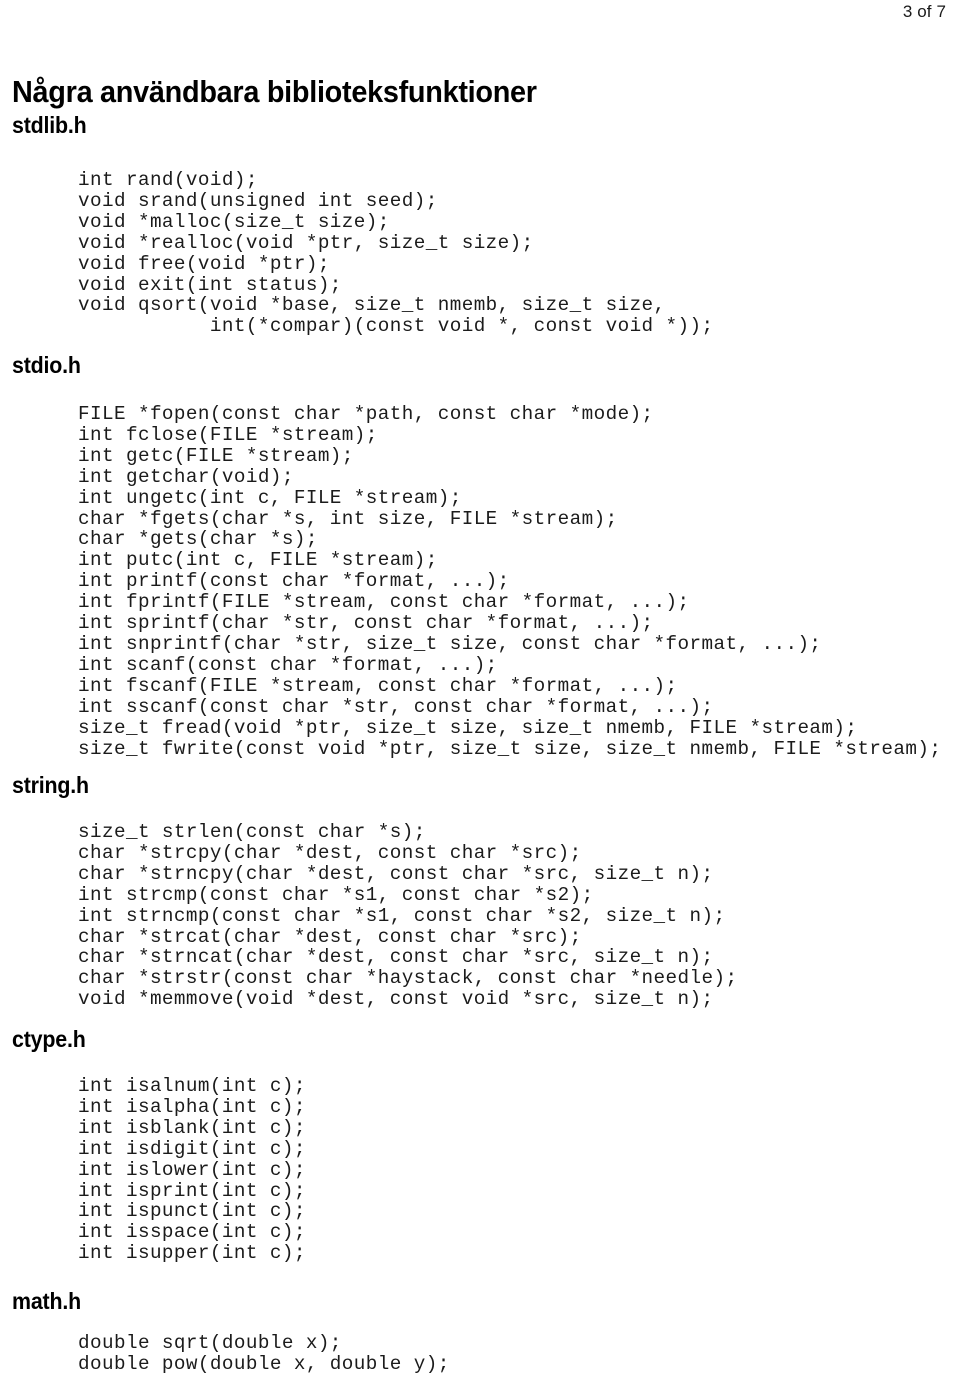 Image resolution: width=960 pixels, height=1375 pixels. Describe the element at coordinates (49, 1039) in the screenshot. I see `section-heading-ctype: ctype.h` at that location.